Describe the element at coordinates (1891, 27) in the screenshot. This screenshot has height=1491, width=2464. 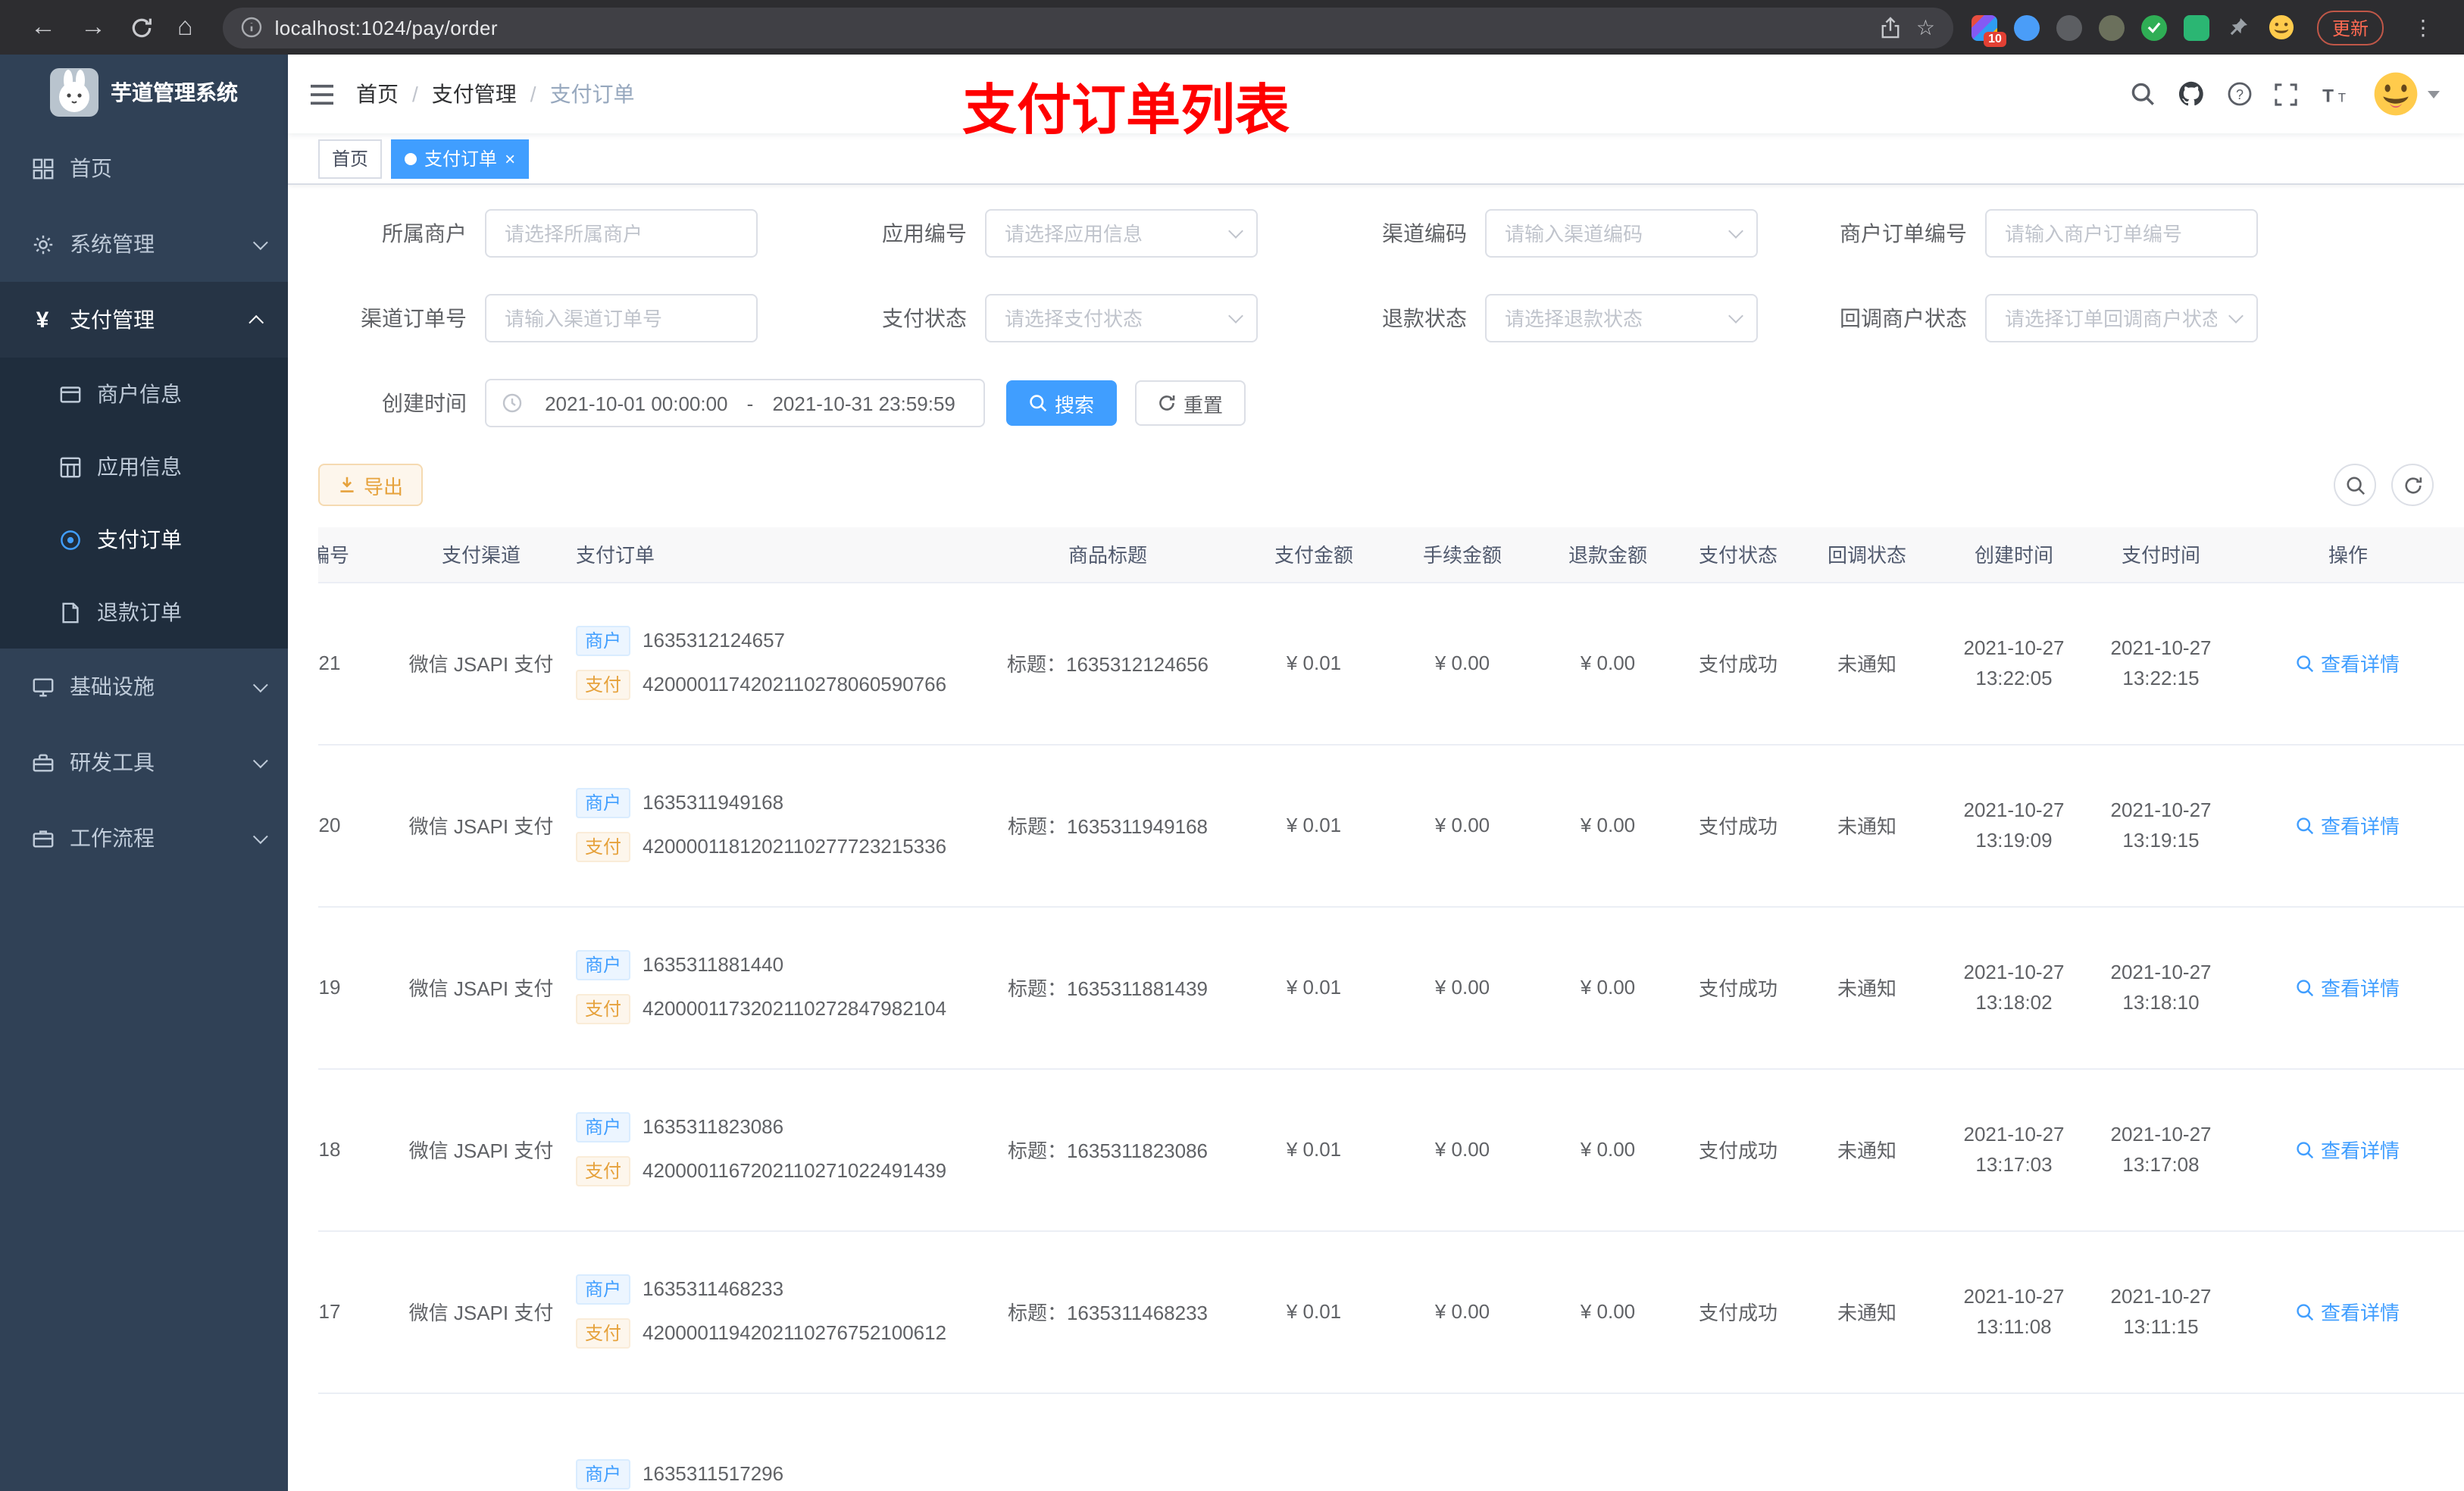
I see `share-icon` at that location.